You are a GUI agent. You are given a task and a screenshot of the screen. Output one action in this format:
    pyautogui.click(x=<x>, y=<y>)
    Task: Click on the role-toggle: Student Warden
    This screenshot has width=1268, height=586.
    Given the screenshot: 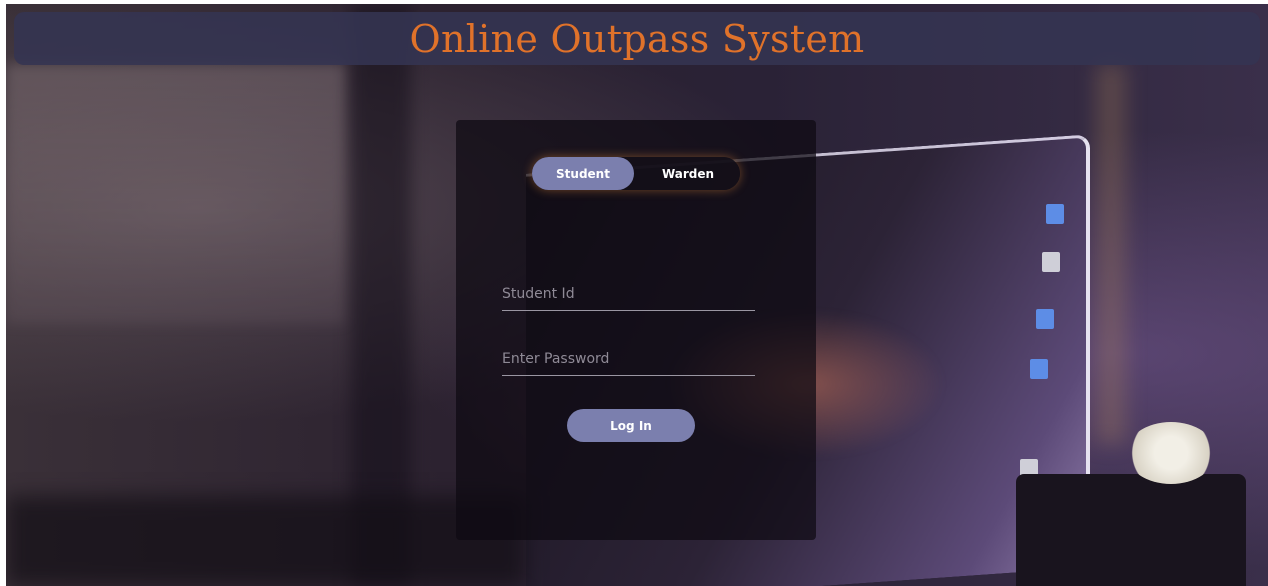 What is the action you would take?
    pyautogui.click(x=636, y=173)
    